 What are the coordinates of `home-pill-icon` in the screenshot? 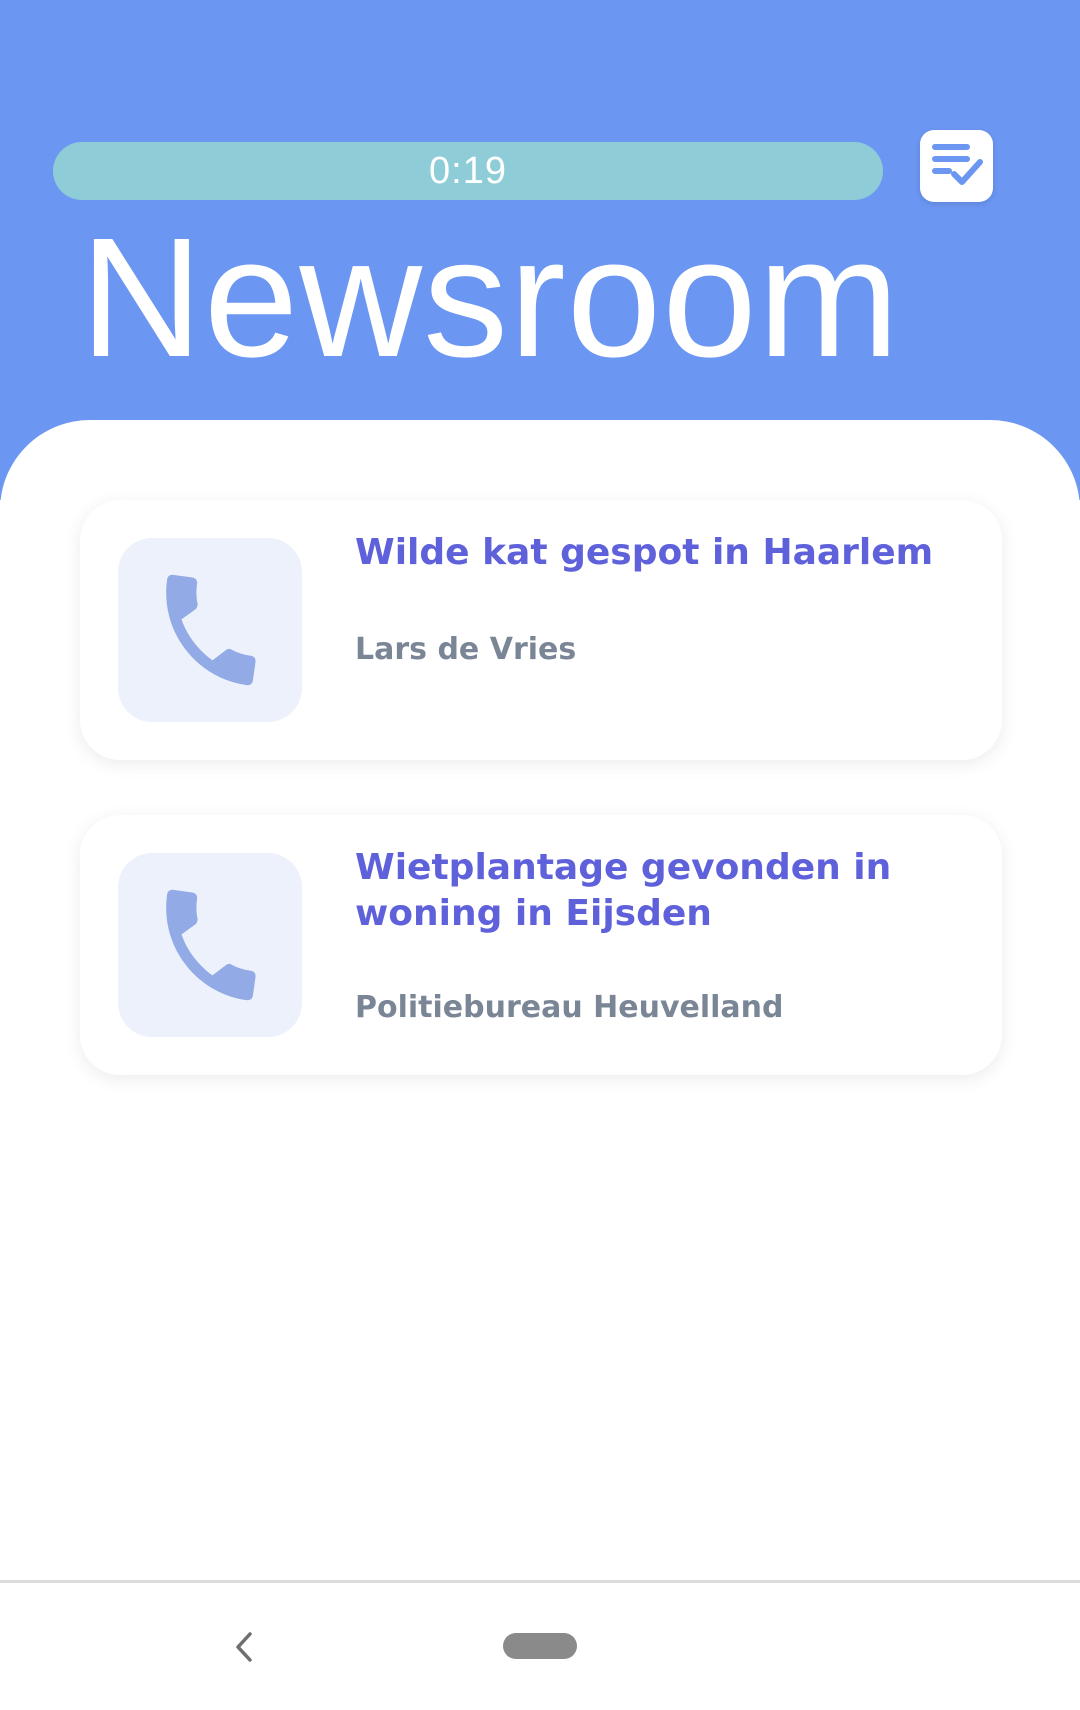 It's located at (540, 1646).